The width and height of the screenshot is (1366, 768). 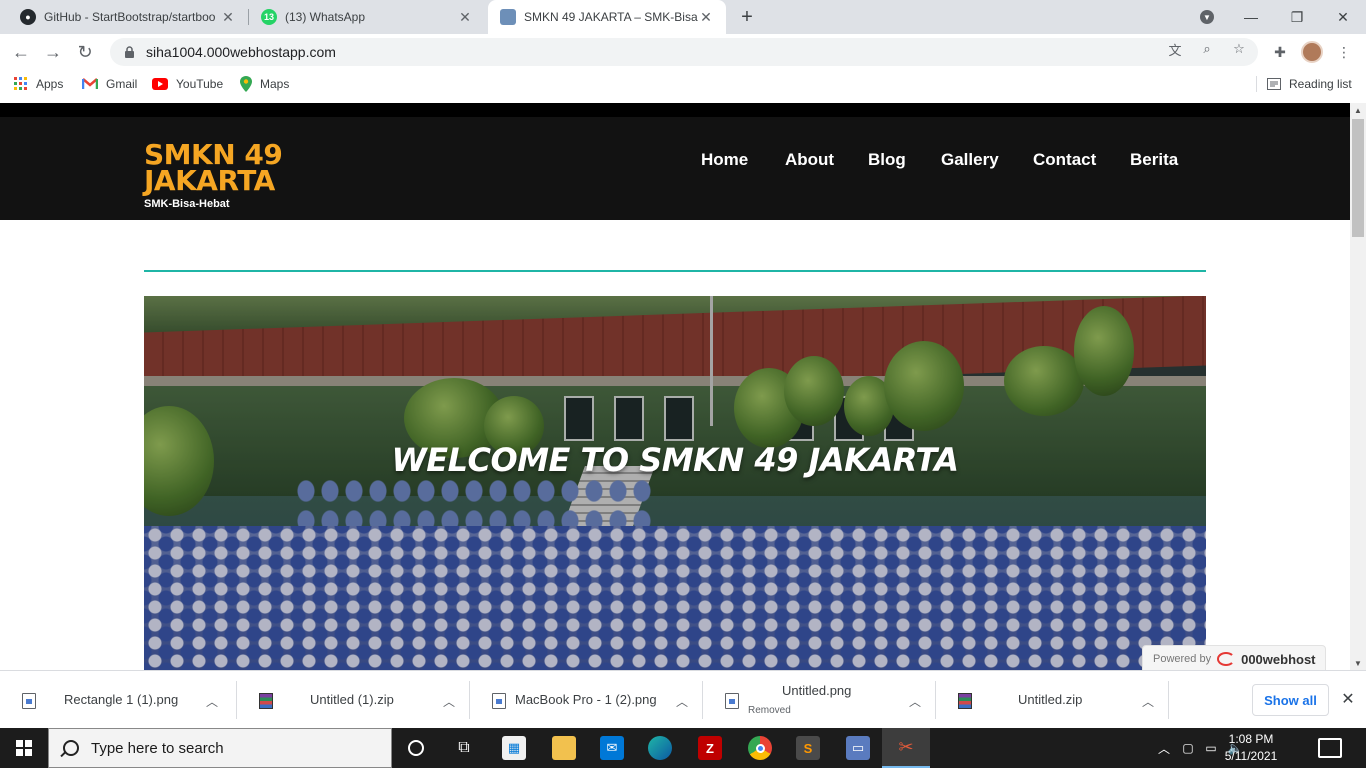 What do you see at coordinates (128, 17) in the screenshot?
I see `tab-github: ● GitHub - StartBootstrap/startboo ✕` at bounding box center [128, 17].